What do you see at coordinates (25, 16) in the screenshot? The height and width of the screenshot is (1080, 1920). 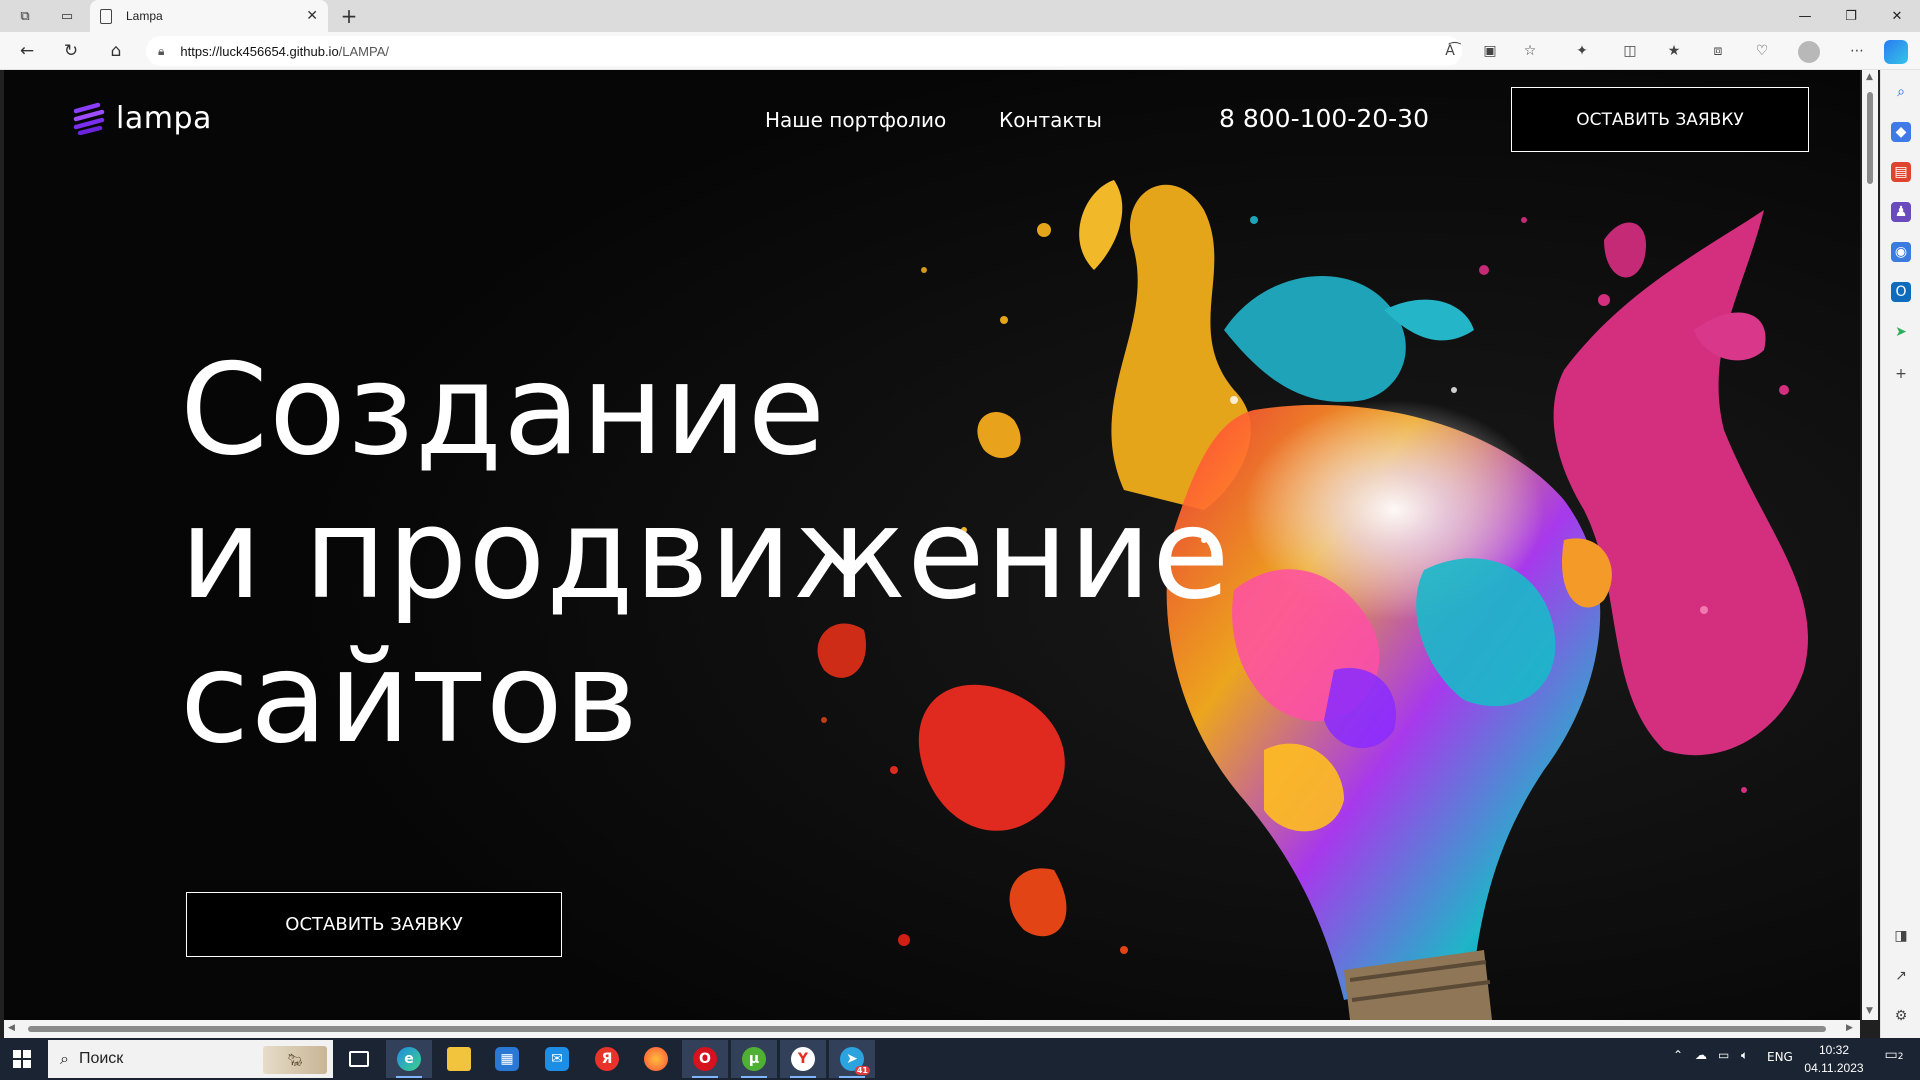 I see `workspaces-icon: ⧉` at bounding box center [25, 16].